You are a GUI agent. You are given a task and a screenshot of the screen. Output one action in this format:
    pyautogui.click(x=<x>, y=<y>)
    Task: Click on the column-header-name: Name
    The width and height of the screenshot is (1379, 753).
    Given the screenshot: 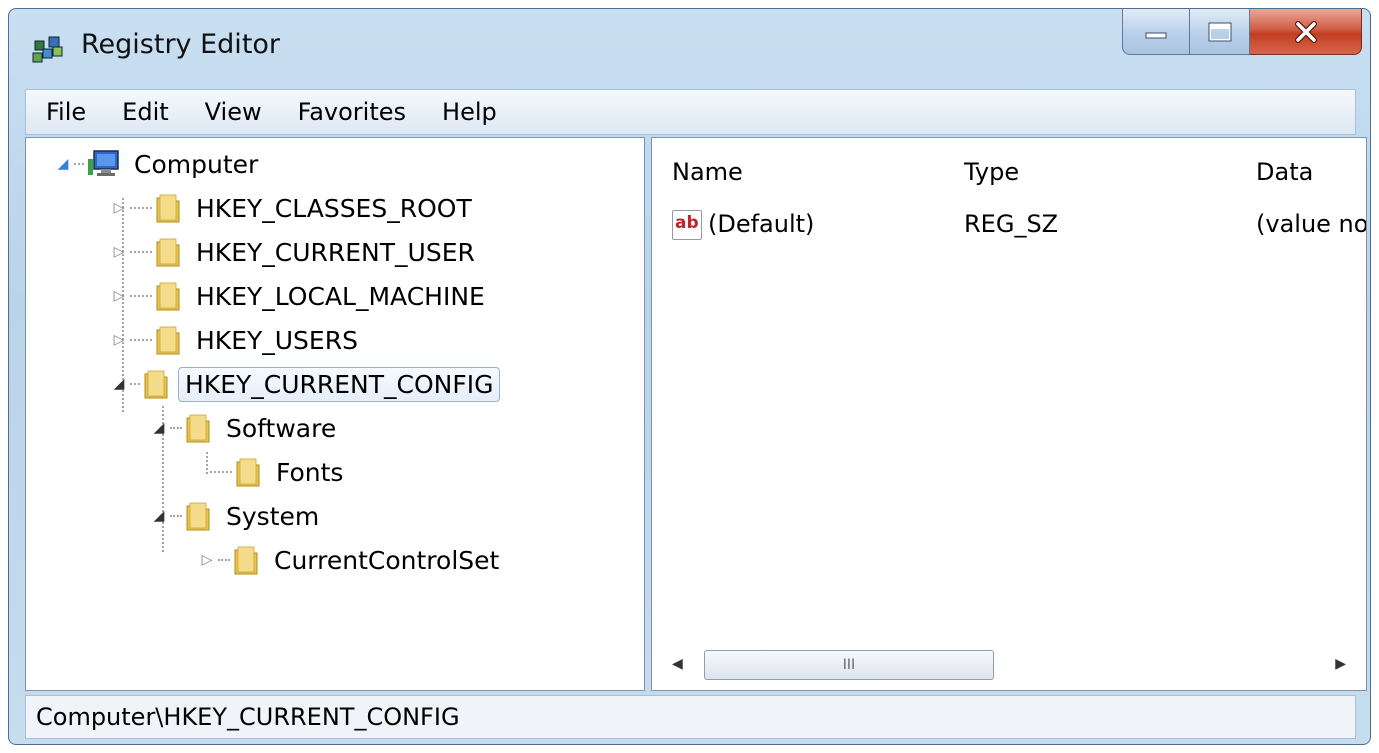 What is the action you would take?
    pyautogui.click(x=707, y=172)
    